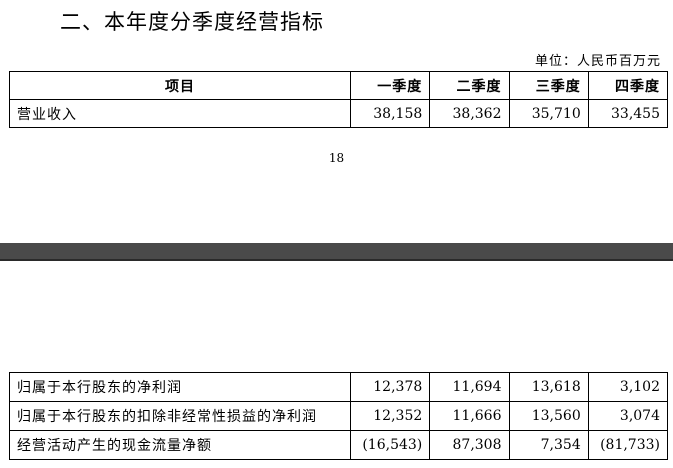 The width and height of the screenshot is (673, 468). What do you see at coordinates (336, 158) in the screenshot?
I see `page-number: 18` at bounding box center [336, 158].